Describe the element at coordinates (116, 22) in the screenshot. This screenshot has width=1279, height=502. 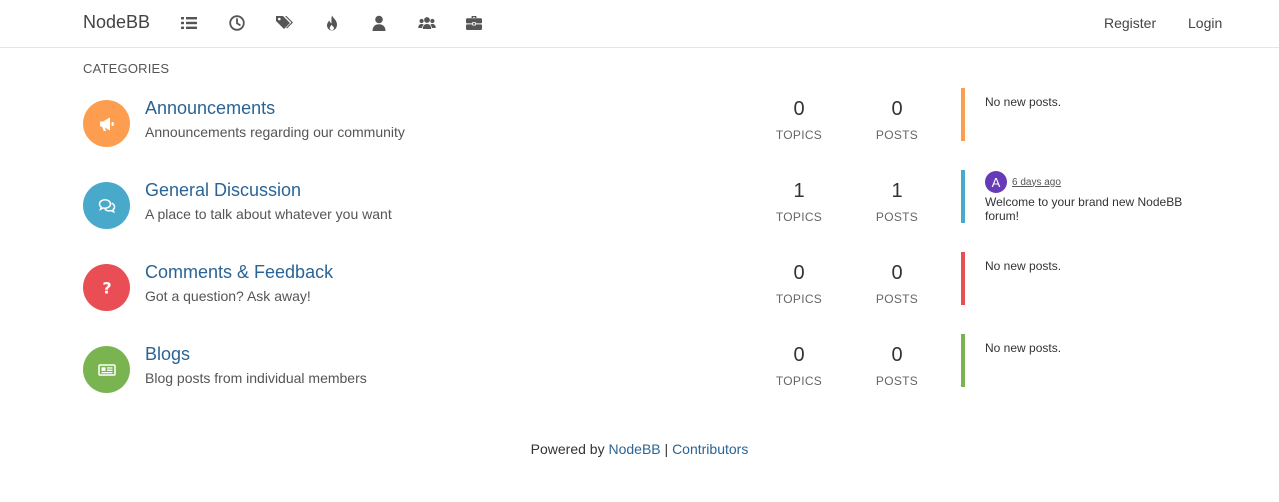
I see `brand-logo: NodeBB` at that location.